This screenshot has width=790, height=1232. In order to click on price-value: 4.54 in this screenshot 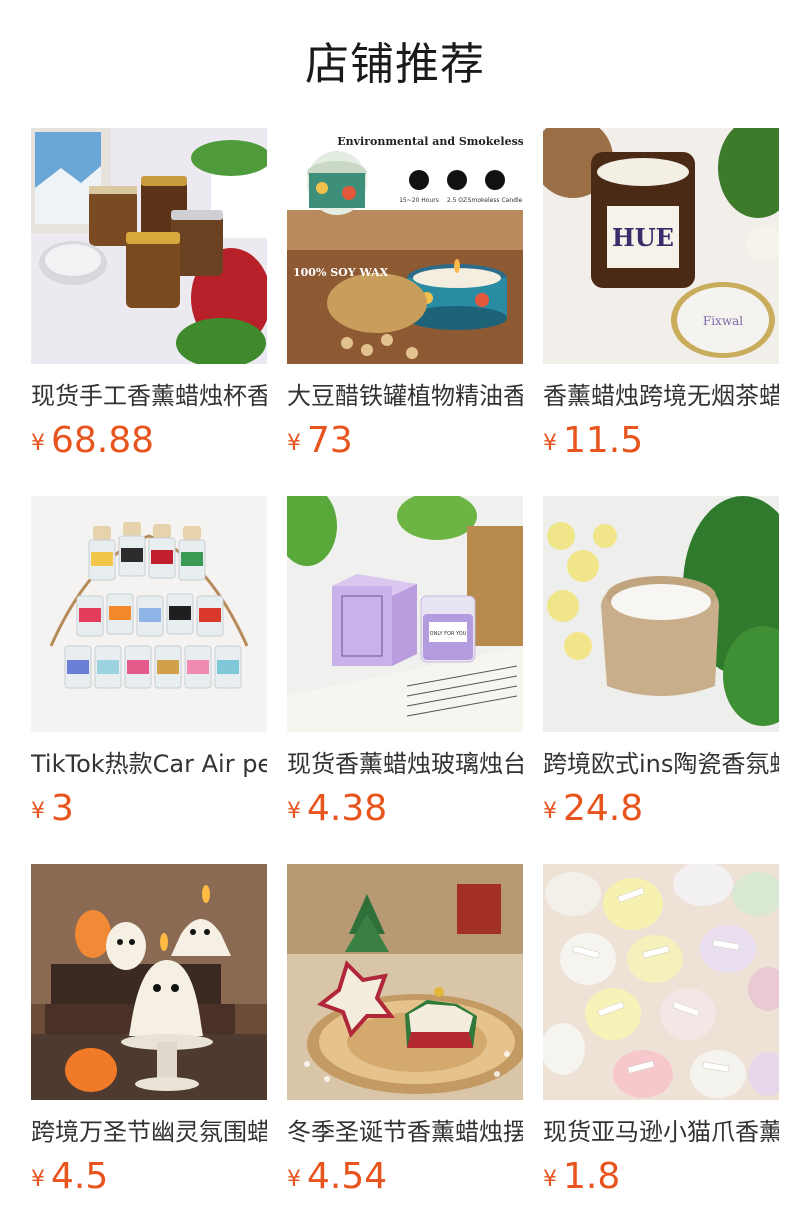, I will do `click(347, 1176)`.